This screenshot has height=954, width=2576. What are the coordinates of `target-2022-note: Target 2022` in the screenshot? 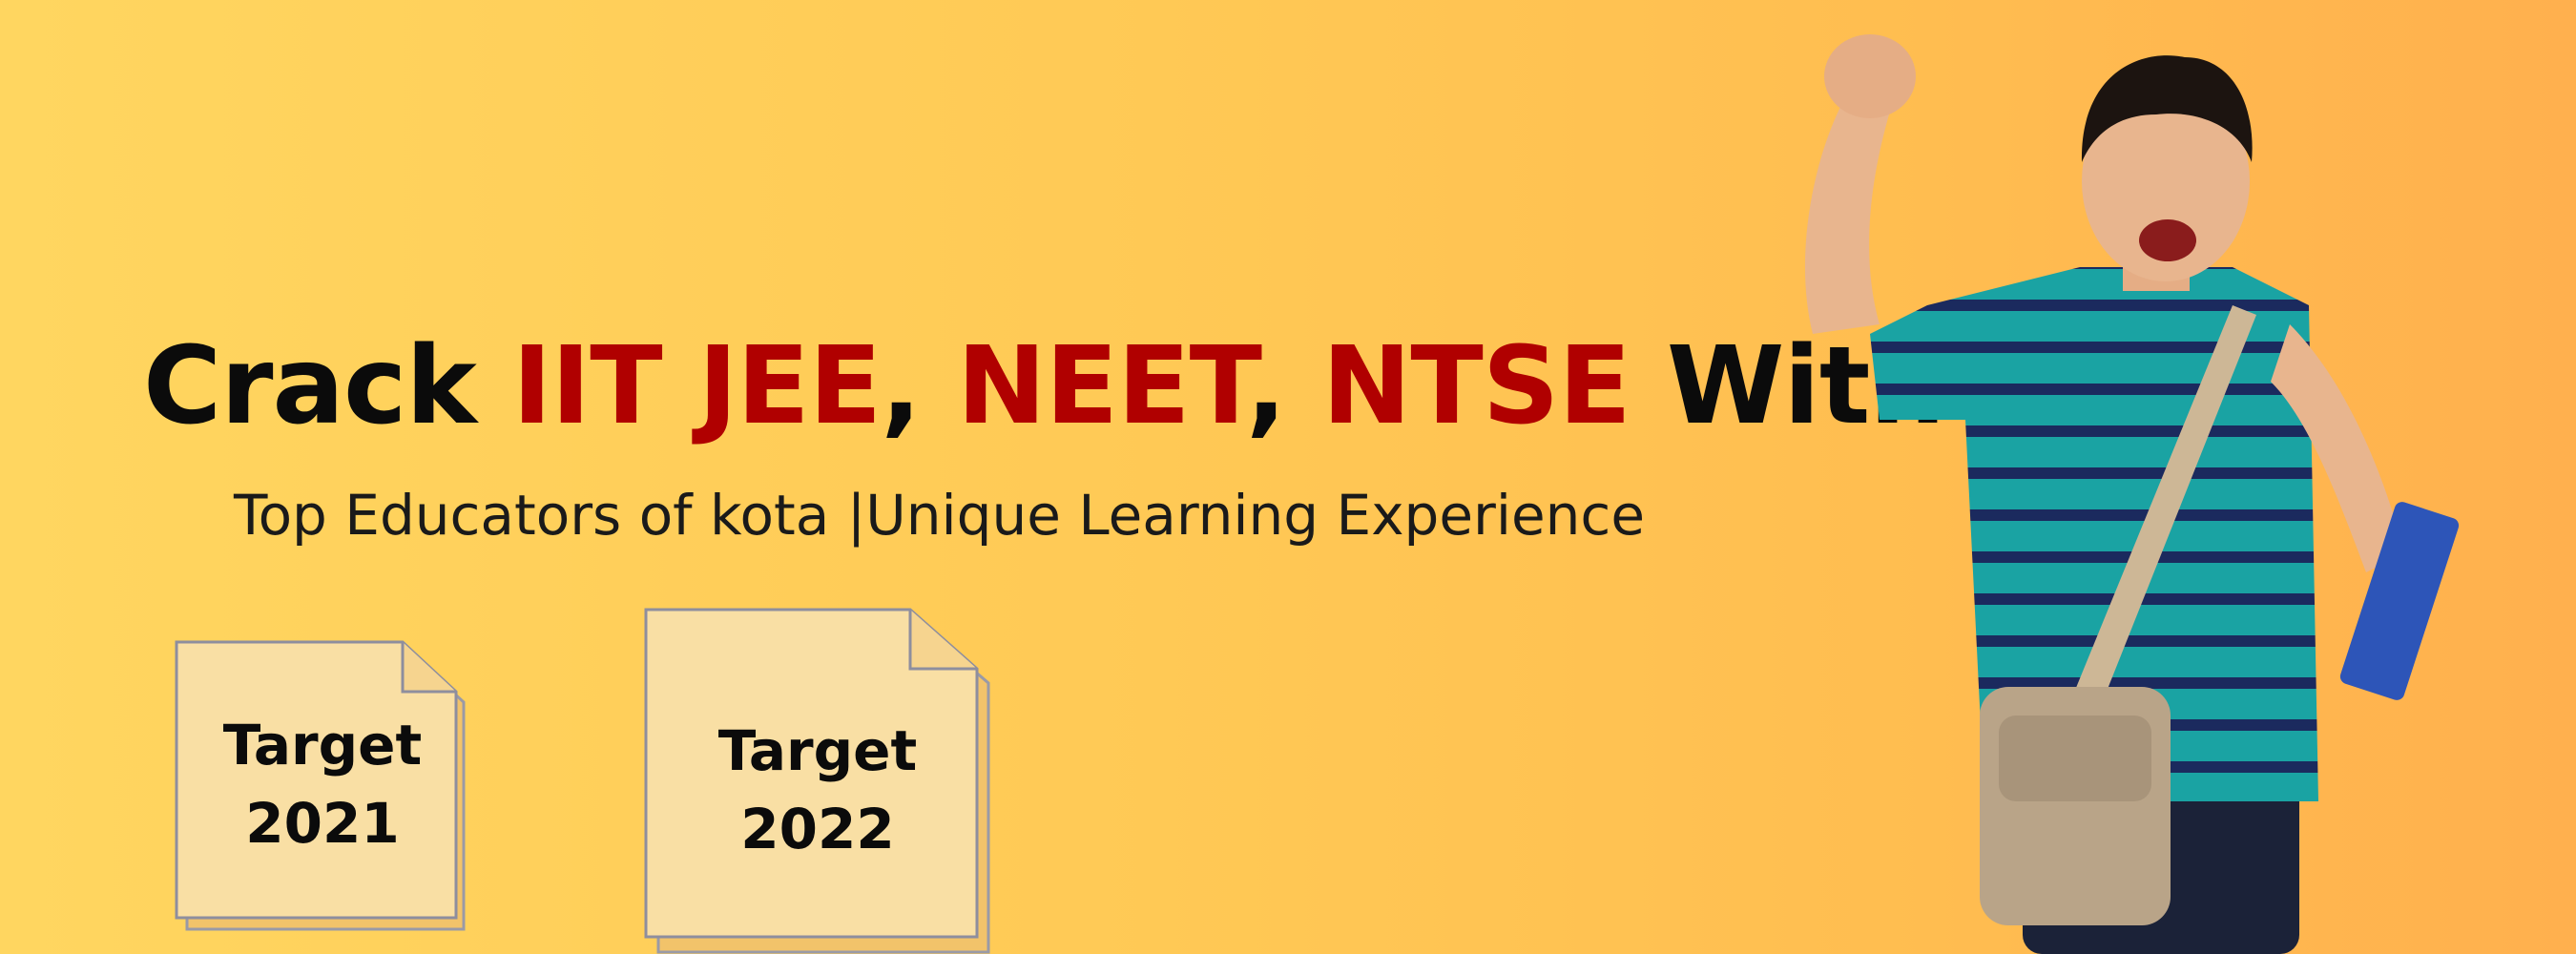 It's located at (817, 780).